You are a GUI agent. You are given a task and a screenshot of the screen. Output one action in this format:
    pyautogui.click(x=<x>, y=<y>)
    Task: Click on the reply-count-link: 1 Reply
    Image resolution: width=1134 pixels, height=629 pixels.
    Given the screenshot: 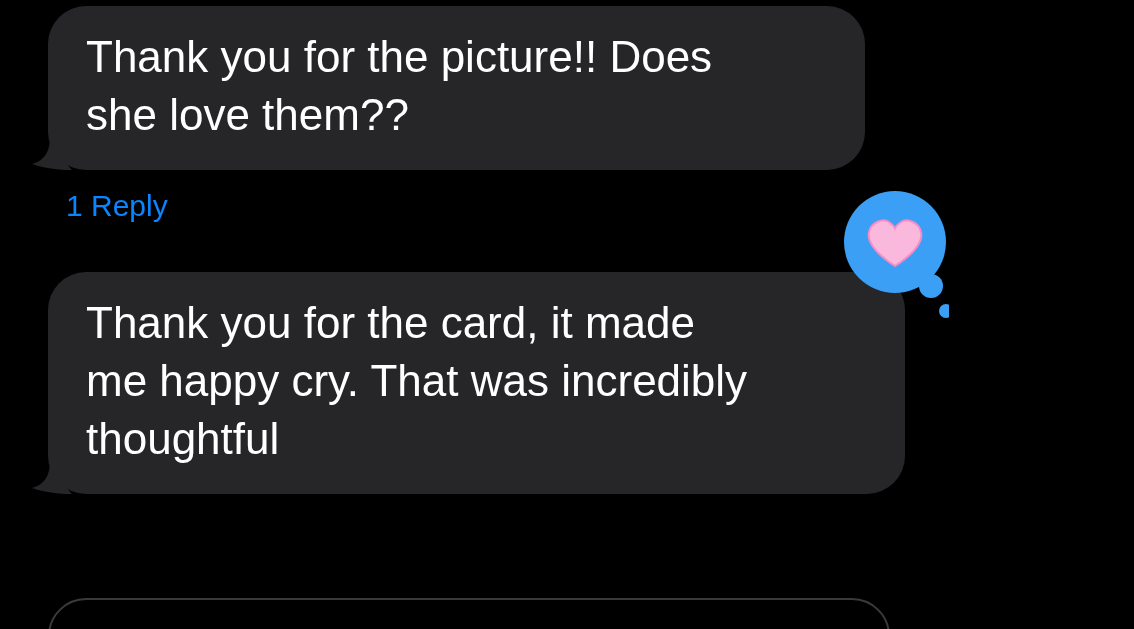 What is the action you would take?
    pyautogui.click(x=600, y=206)
    